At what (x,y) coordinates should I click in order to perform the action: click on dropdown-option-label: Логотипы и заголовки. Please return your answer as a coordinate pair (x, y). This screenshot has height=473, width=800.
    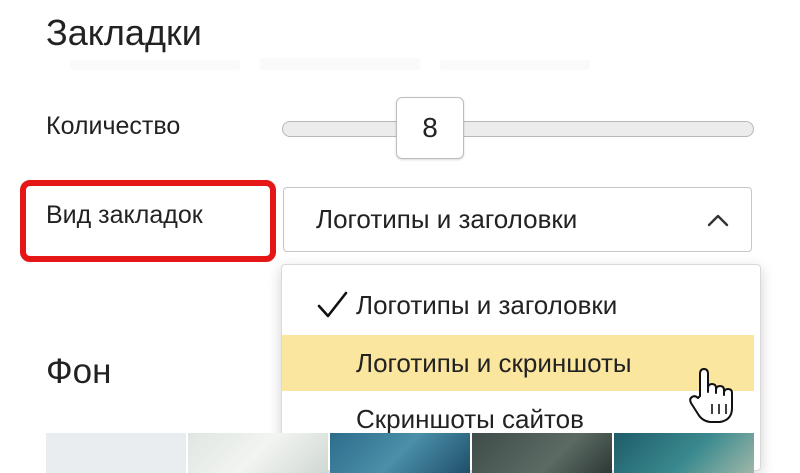
    Looking at the image, I should click on (487, 305).